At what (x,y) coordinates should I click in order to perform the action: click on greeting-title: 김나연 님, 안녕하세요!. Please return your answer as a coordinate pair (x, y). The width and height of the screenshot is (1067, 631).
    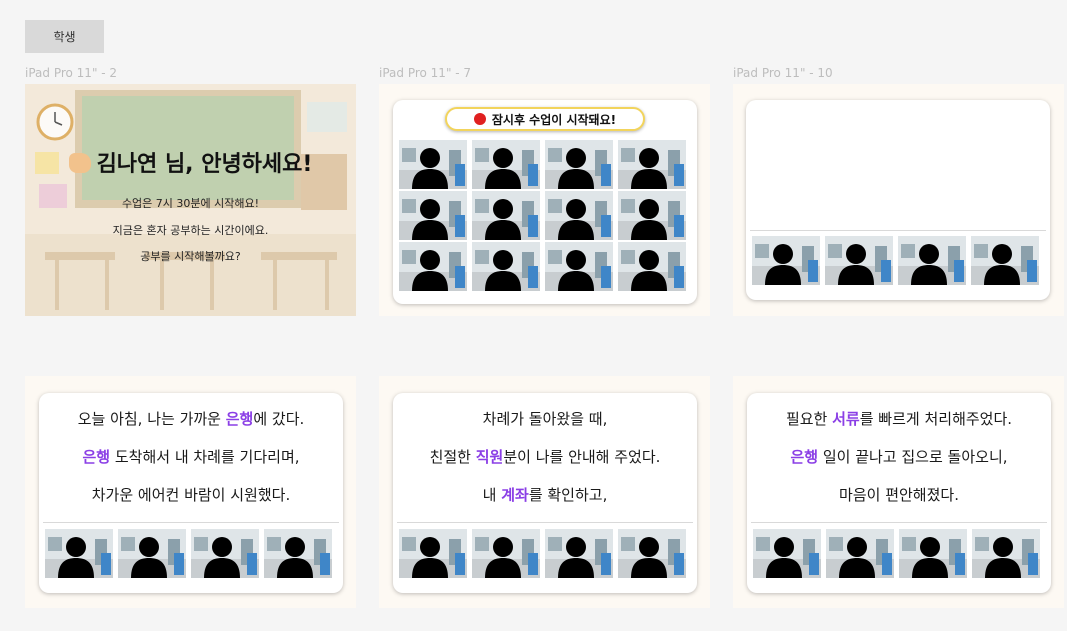
    Looking at the image, I should click on (190, 162).